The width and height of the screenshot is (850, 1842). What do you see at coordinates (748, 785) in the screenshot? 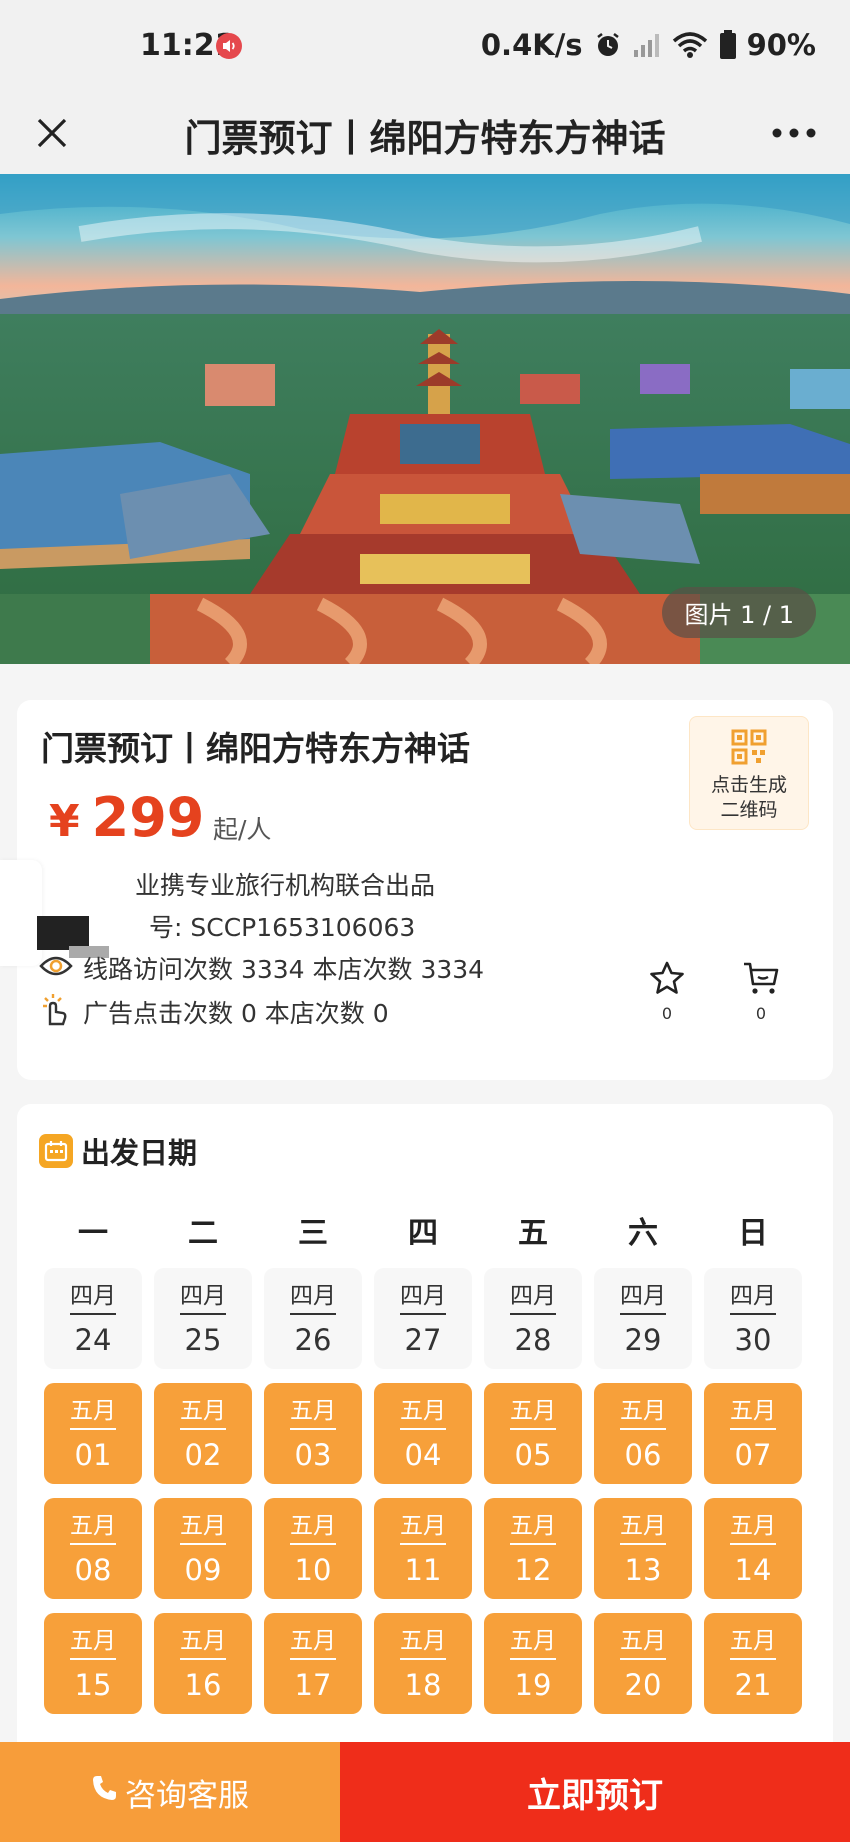
I see `qr-label-line1: 点击生成` at bounding box center [748, 785].